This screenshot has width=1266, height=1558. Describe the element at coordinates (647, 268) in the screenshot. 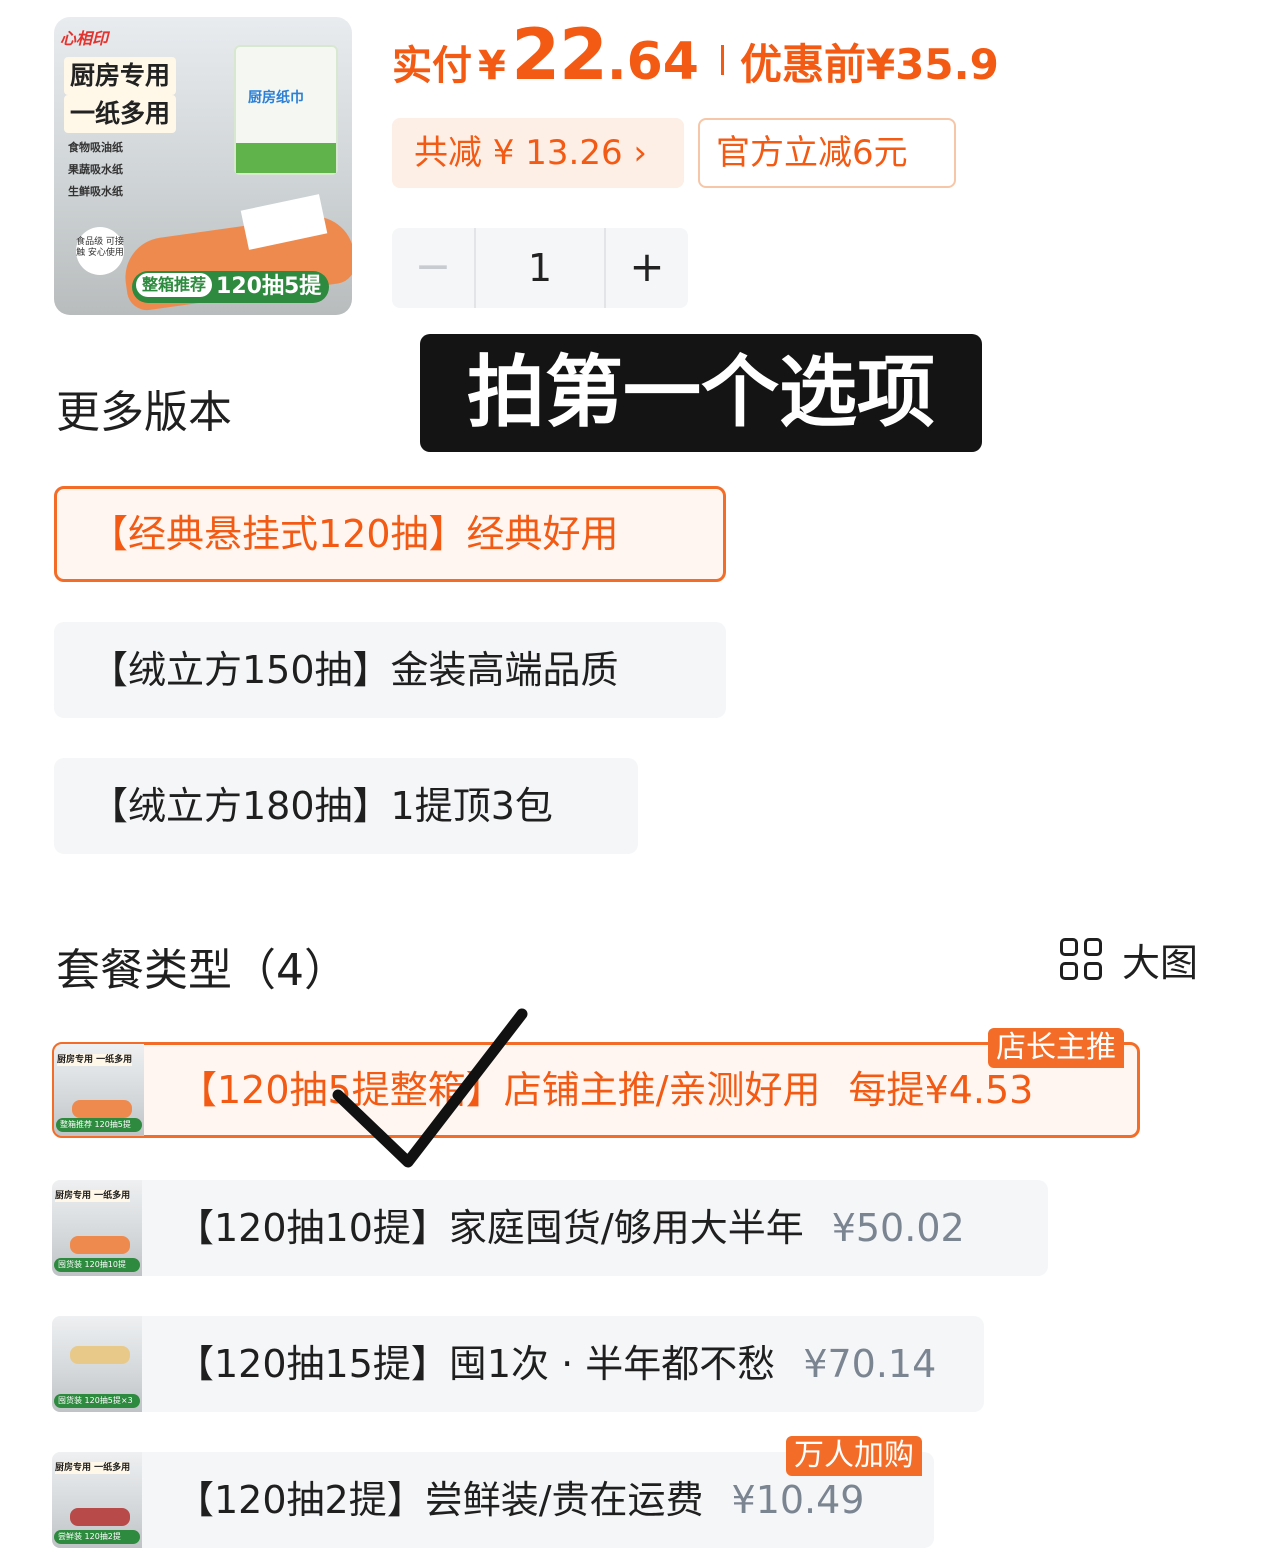

I see `increase-button: +` at that location.